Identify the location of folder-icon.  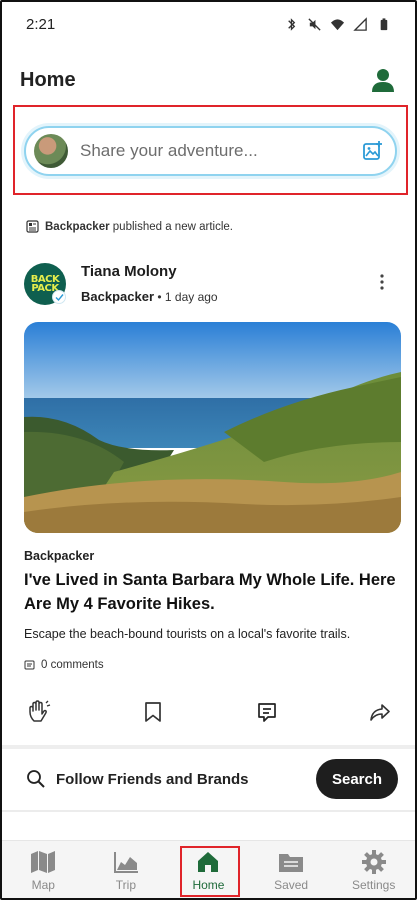
(291, 863).